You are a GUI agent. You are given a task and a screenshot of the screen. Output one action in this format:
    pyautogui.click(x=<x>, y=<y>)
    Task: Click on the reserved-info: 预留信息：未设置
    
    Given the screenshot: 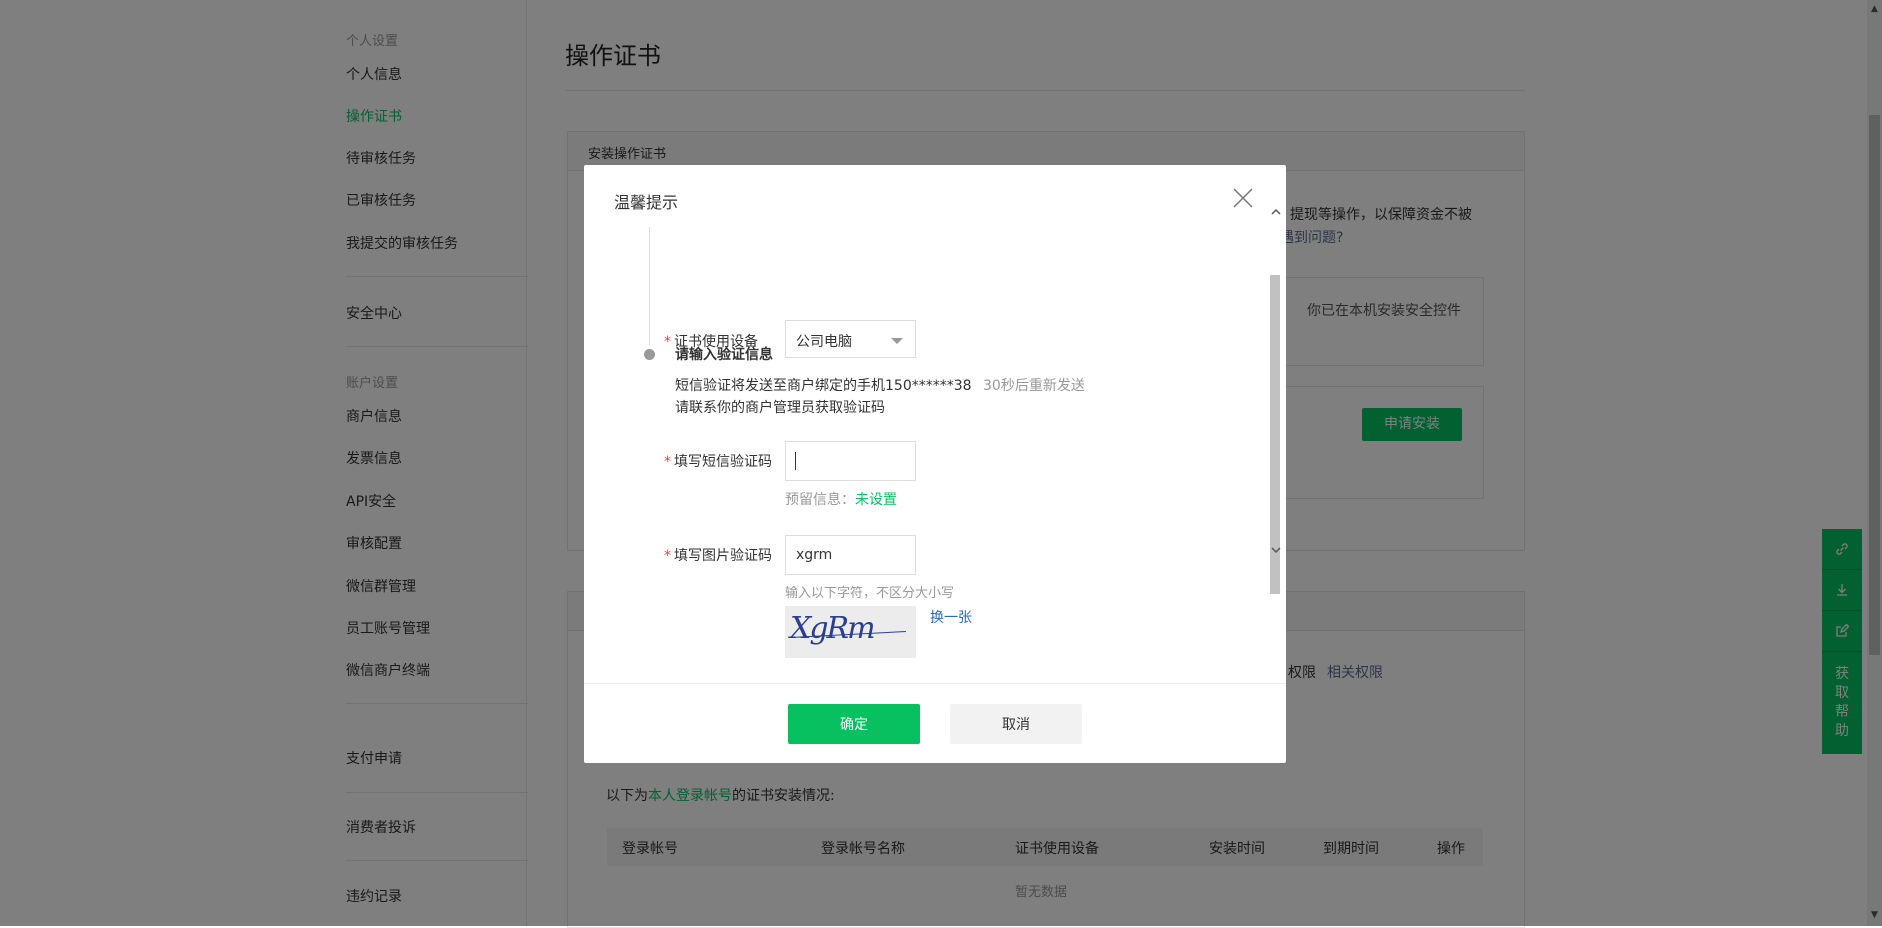 What is the action you would take?
    pyautogui.click(x=841, y=499)
    